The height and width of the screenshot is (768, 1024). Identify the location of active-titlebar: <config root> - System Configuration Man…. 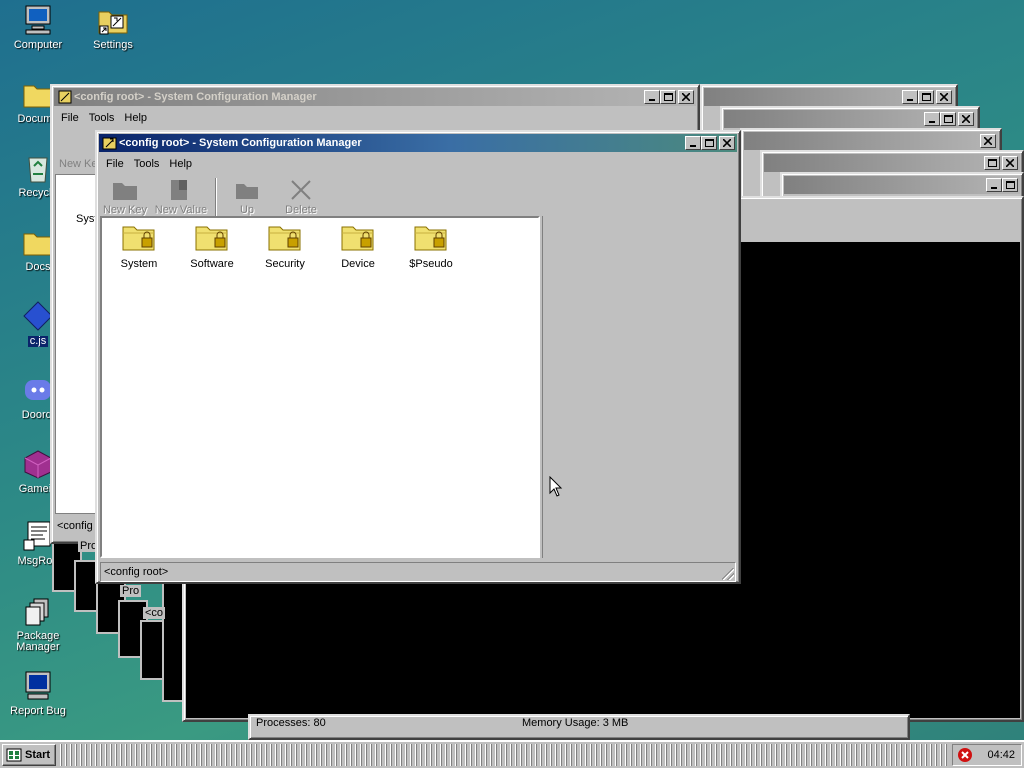
(418, 143).